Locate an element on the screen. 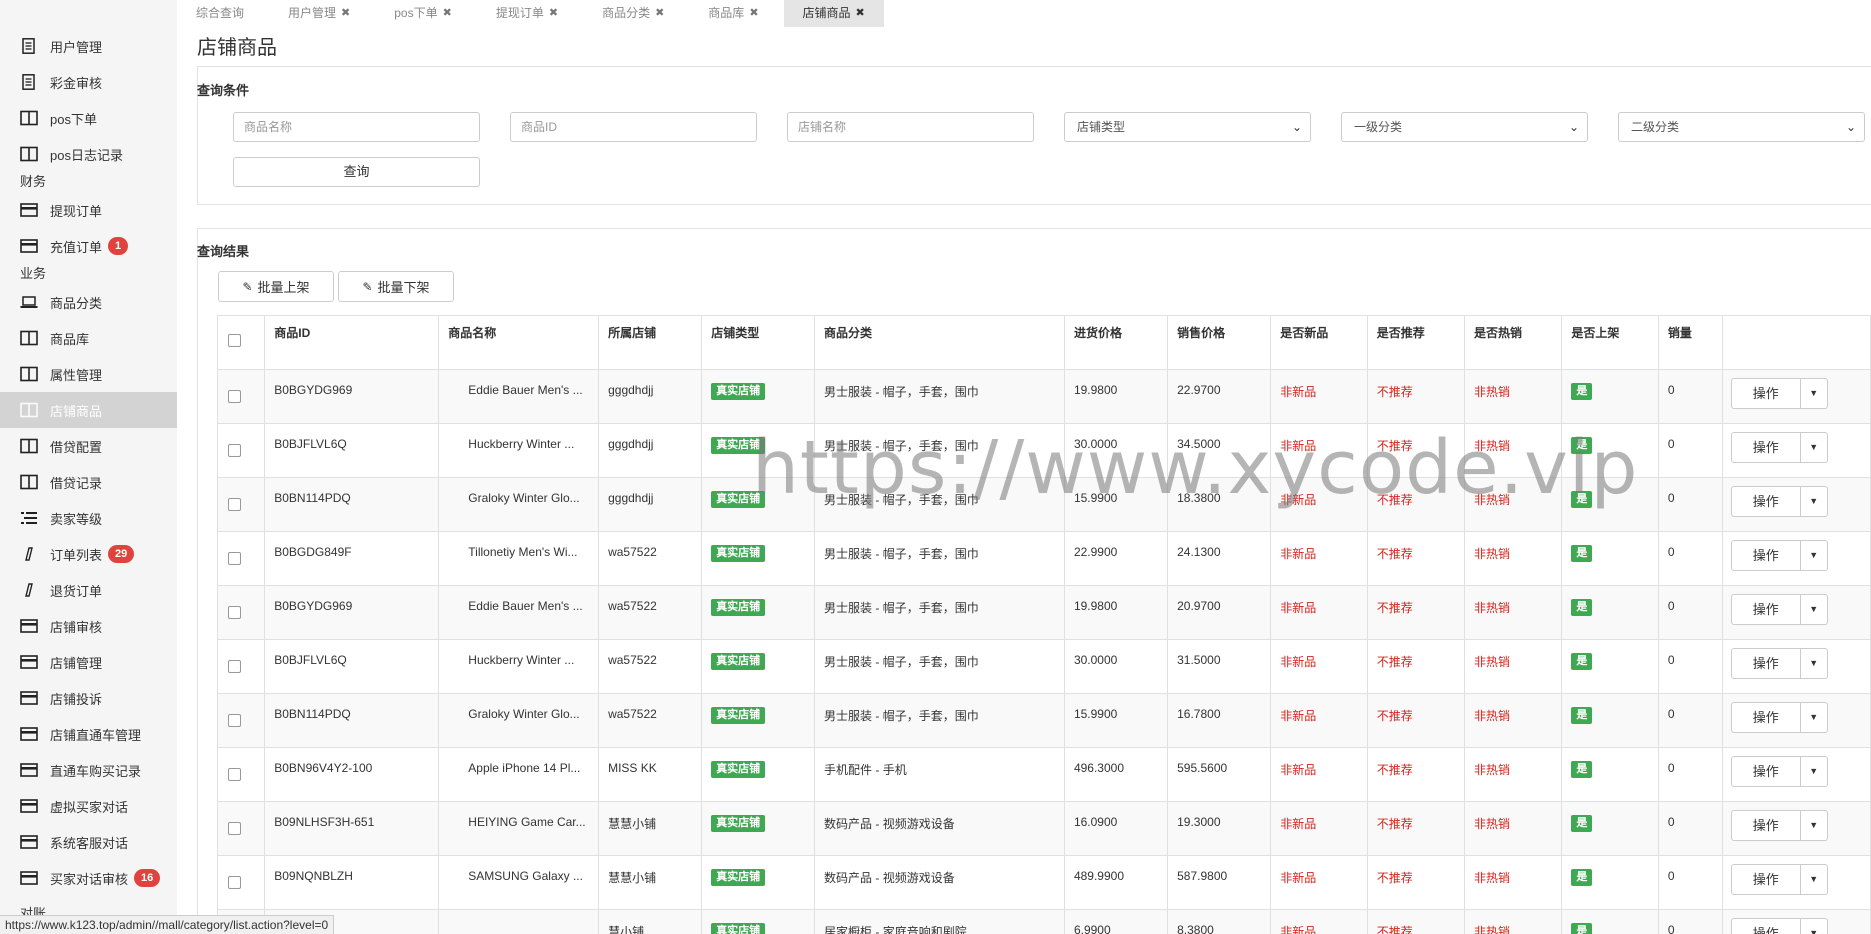 The width and height of the screenshot is (1871, 934). tab: 综合查询 is located at coordinates (220, 13).